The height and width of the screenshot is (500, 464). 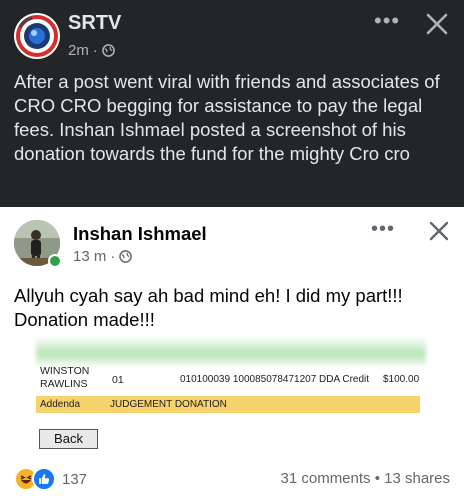 What do you see at coordinates (55, 261) in the screenshot?
I see `online-status-dot` at bounding box center [55, 261].